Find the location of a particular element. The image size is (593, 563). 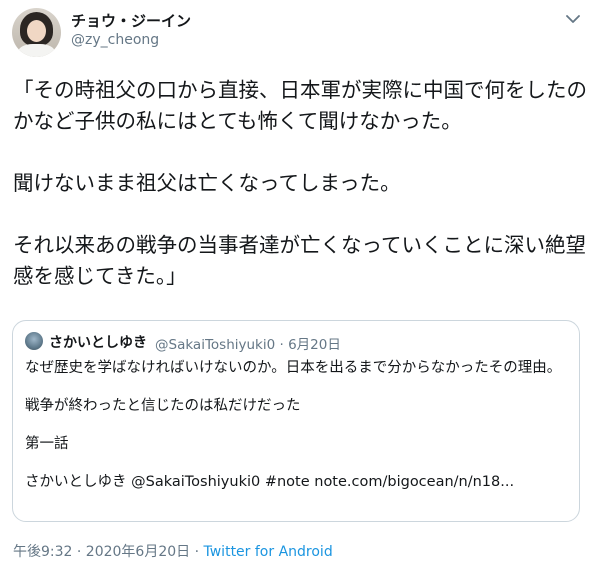

quoted-author-name: さかいとしゆき is located at coordinates (98, 343).